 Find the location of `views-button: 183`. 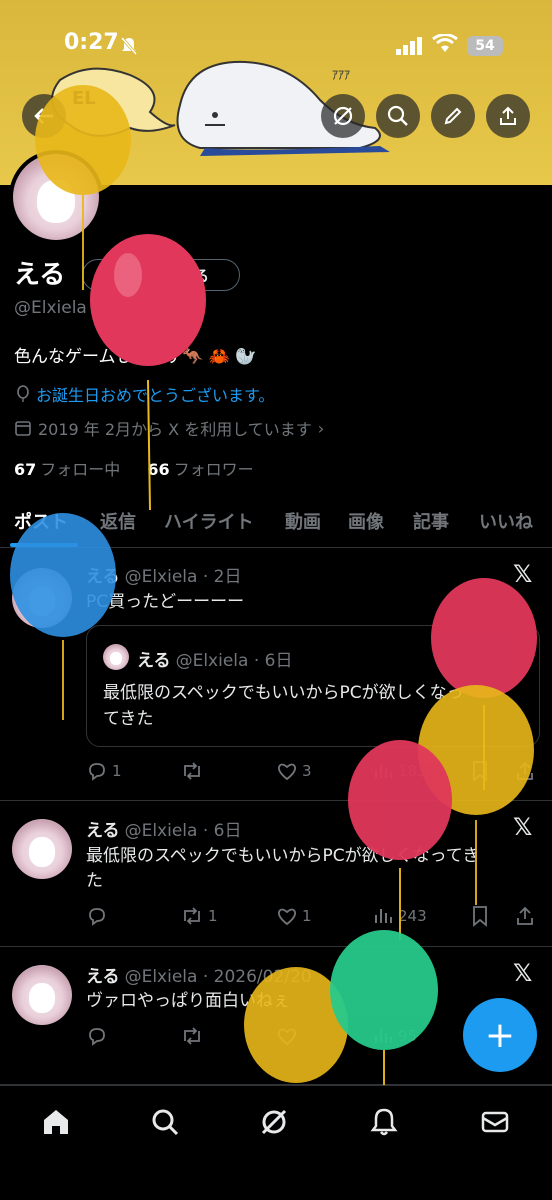

views-button: 183 is located at coordinates (399, 771).